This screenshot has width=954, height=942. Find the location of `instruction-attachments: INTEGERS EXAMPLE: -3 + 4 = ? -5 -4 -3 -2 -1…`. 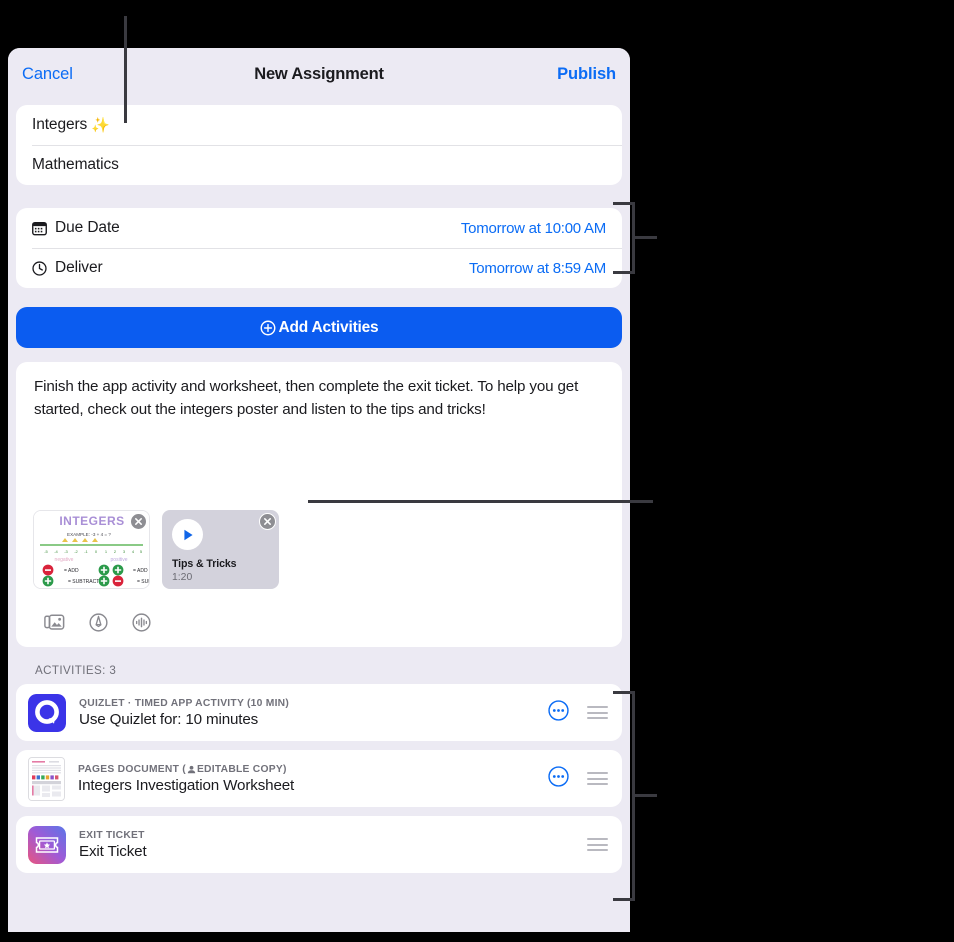

instruction-attachments: INTEGERS EXAMPLE: -3 + 4 = ? -5 -4 -3 -2 -1… is located at coordinates (156, 549).